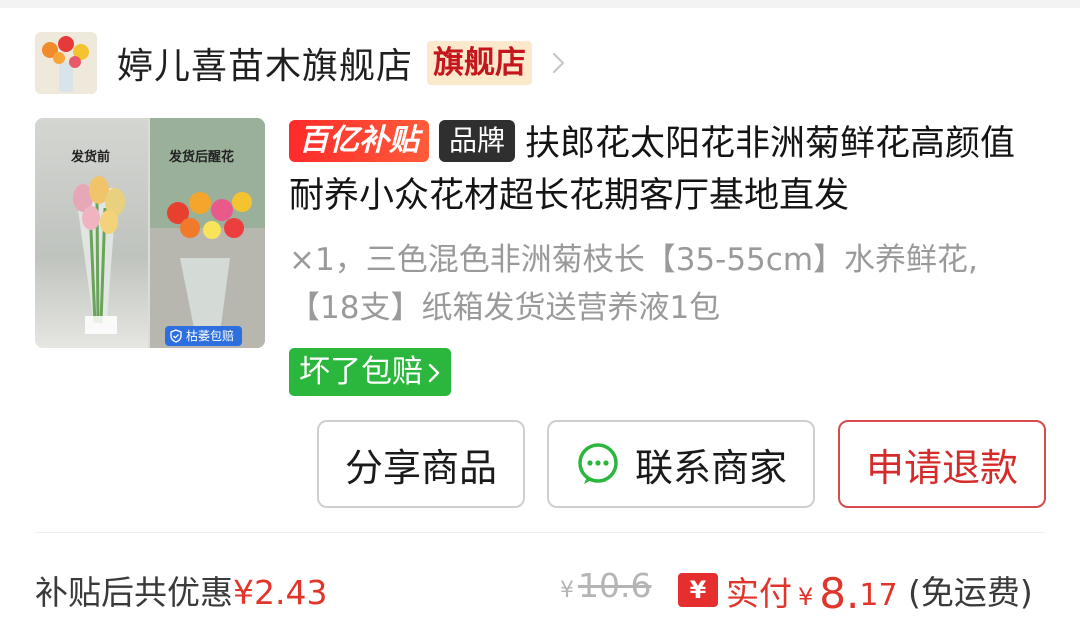 This screenshot has width=1080, height=636. Describe the element at coordinates (202, 157) in the screenshot. I see `image-caption-after: 发货后醒花` at that location.